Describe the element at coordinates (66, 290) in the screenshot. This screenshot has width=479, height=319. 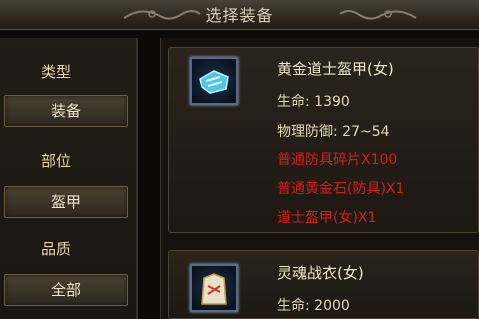
I see `quality-select-button: 全部` at that location.